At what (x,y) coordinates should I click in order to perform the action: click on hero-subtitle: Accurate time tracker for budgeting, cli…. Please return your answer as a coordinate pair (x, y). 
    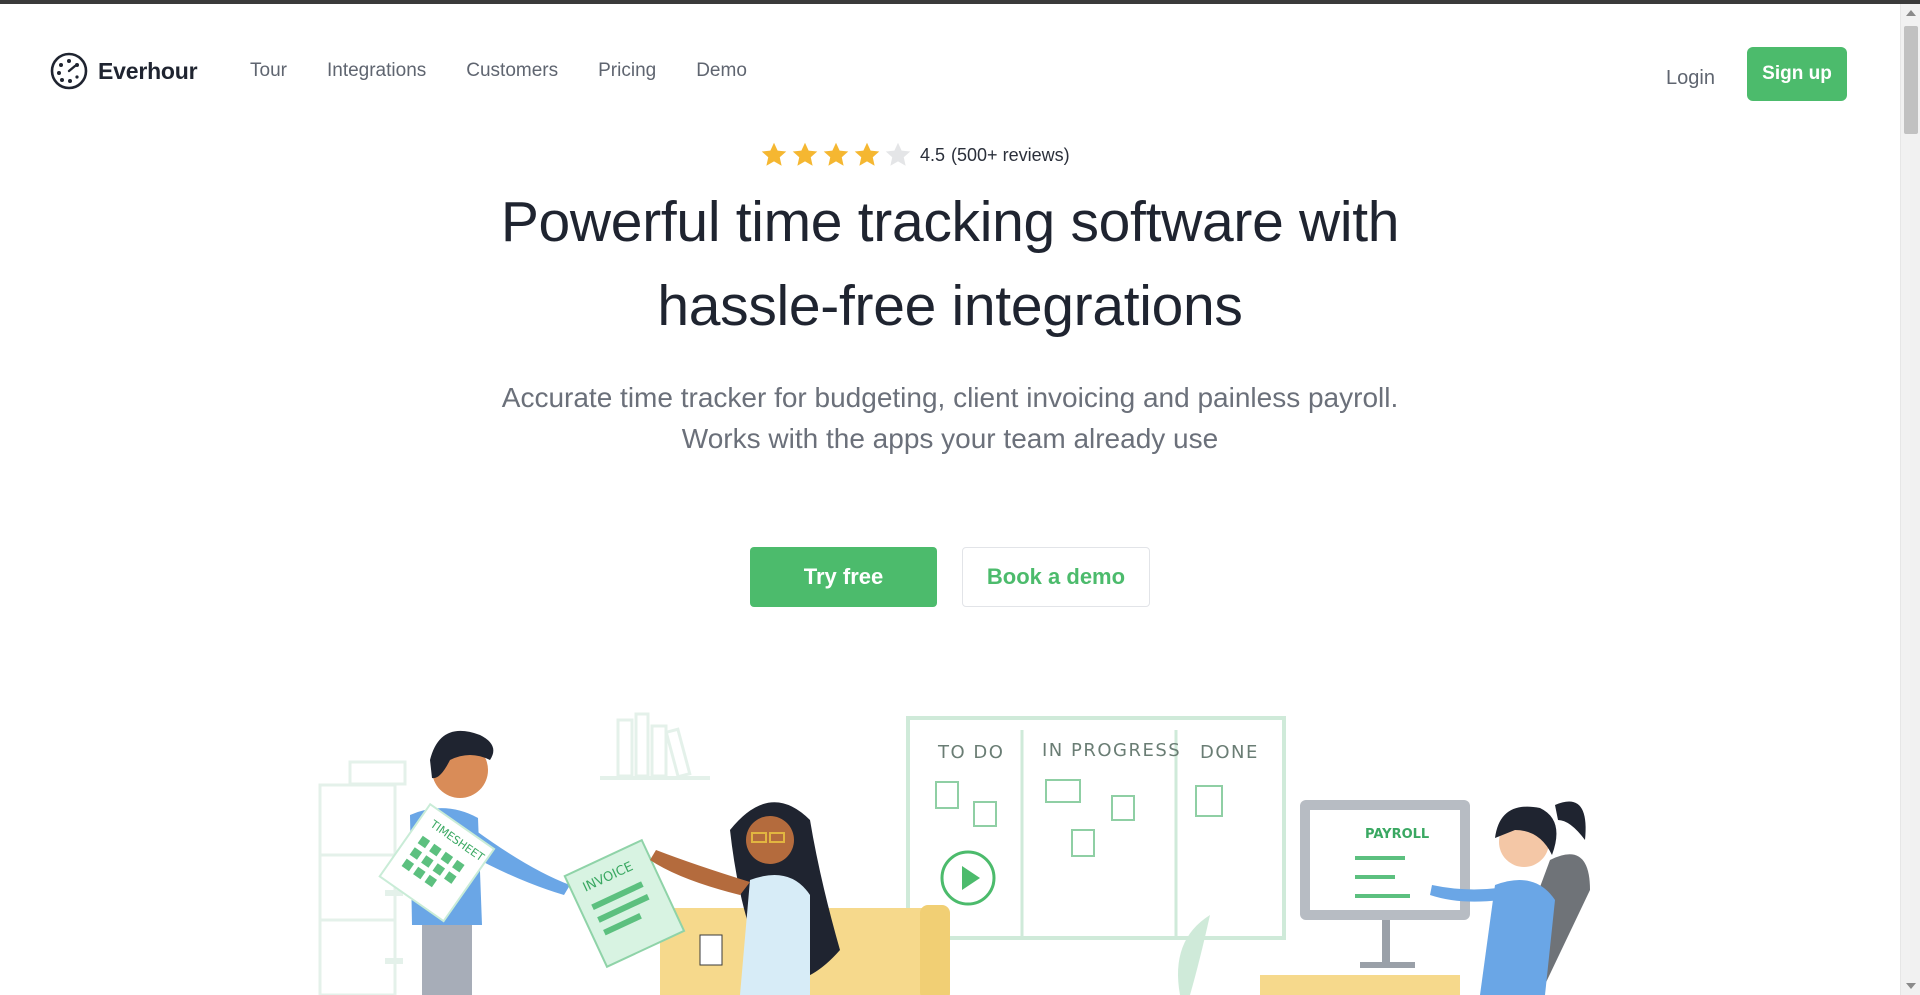
    Looking at the image, I should click on (950, 418).